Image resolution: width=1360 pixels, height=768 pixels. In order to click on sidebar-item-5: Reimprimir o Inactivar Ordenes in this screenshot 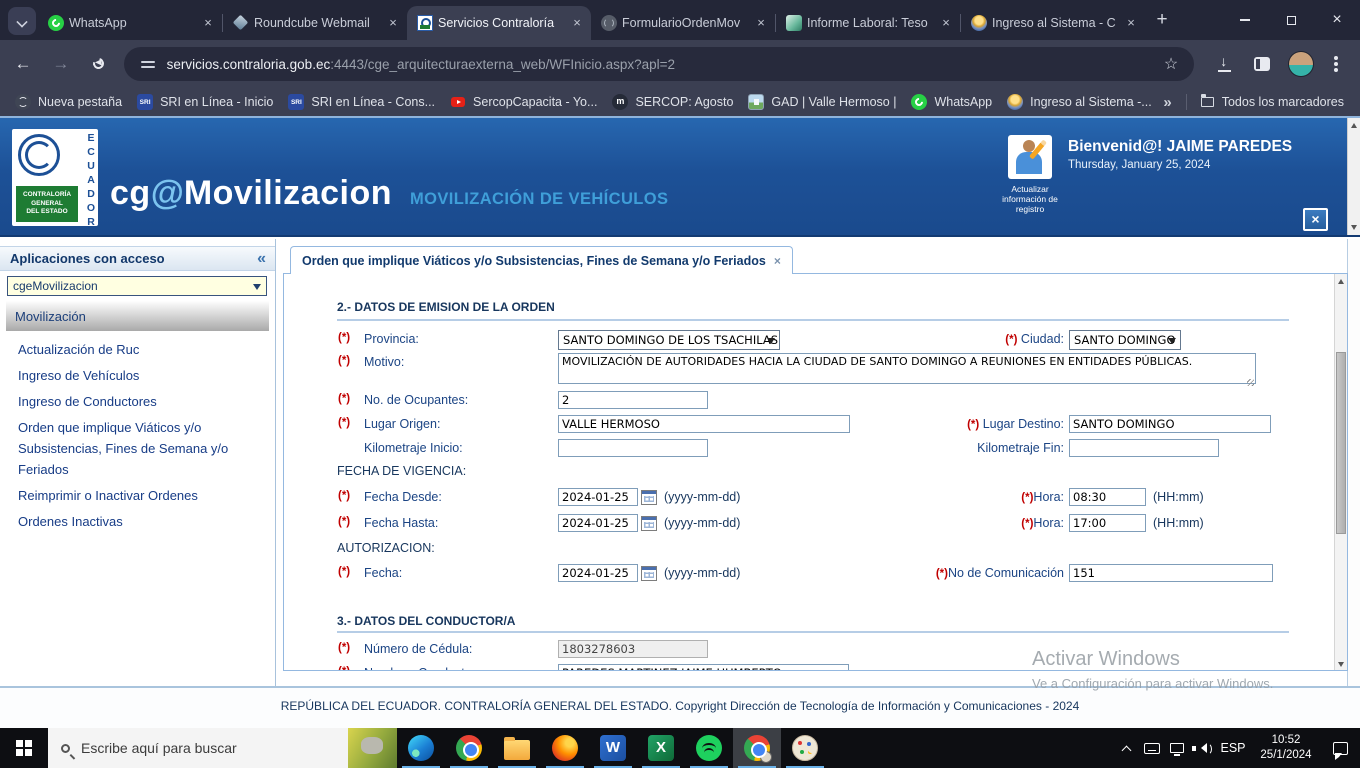, I will do `click(143, 495)`.